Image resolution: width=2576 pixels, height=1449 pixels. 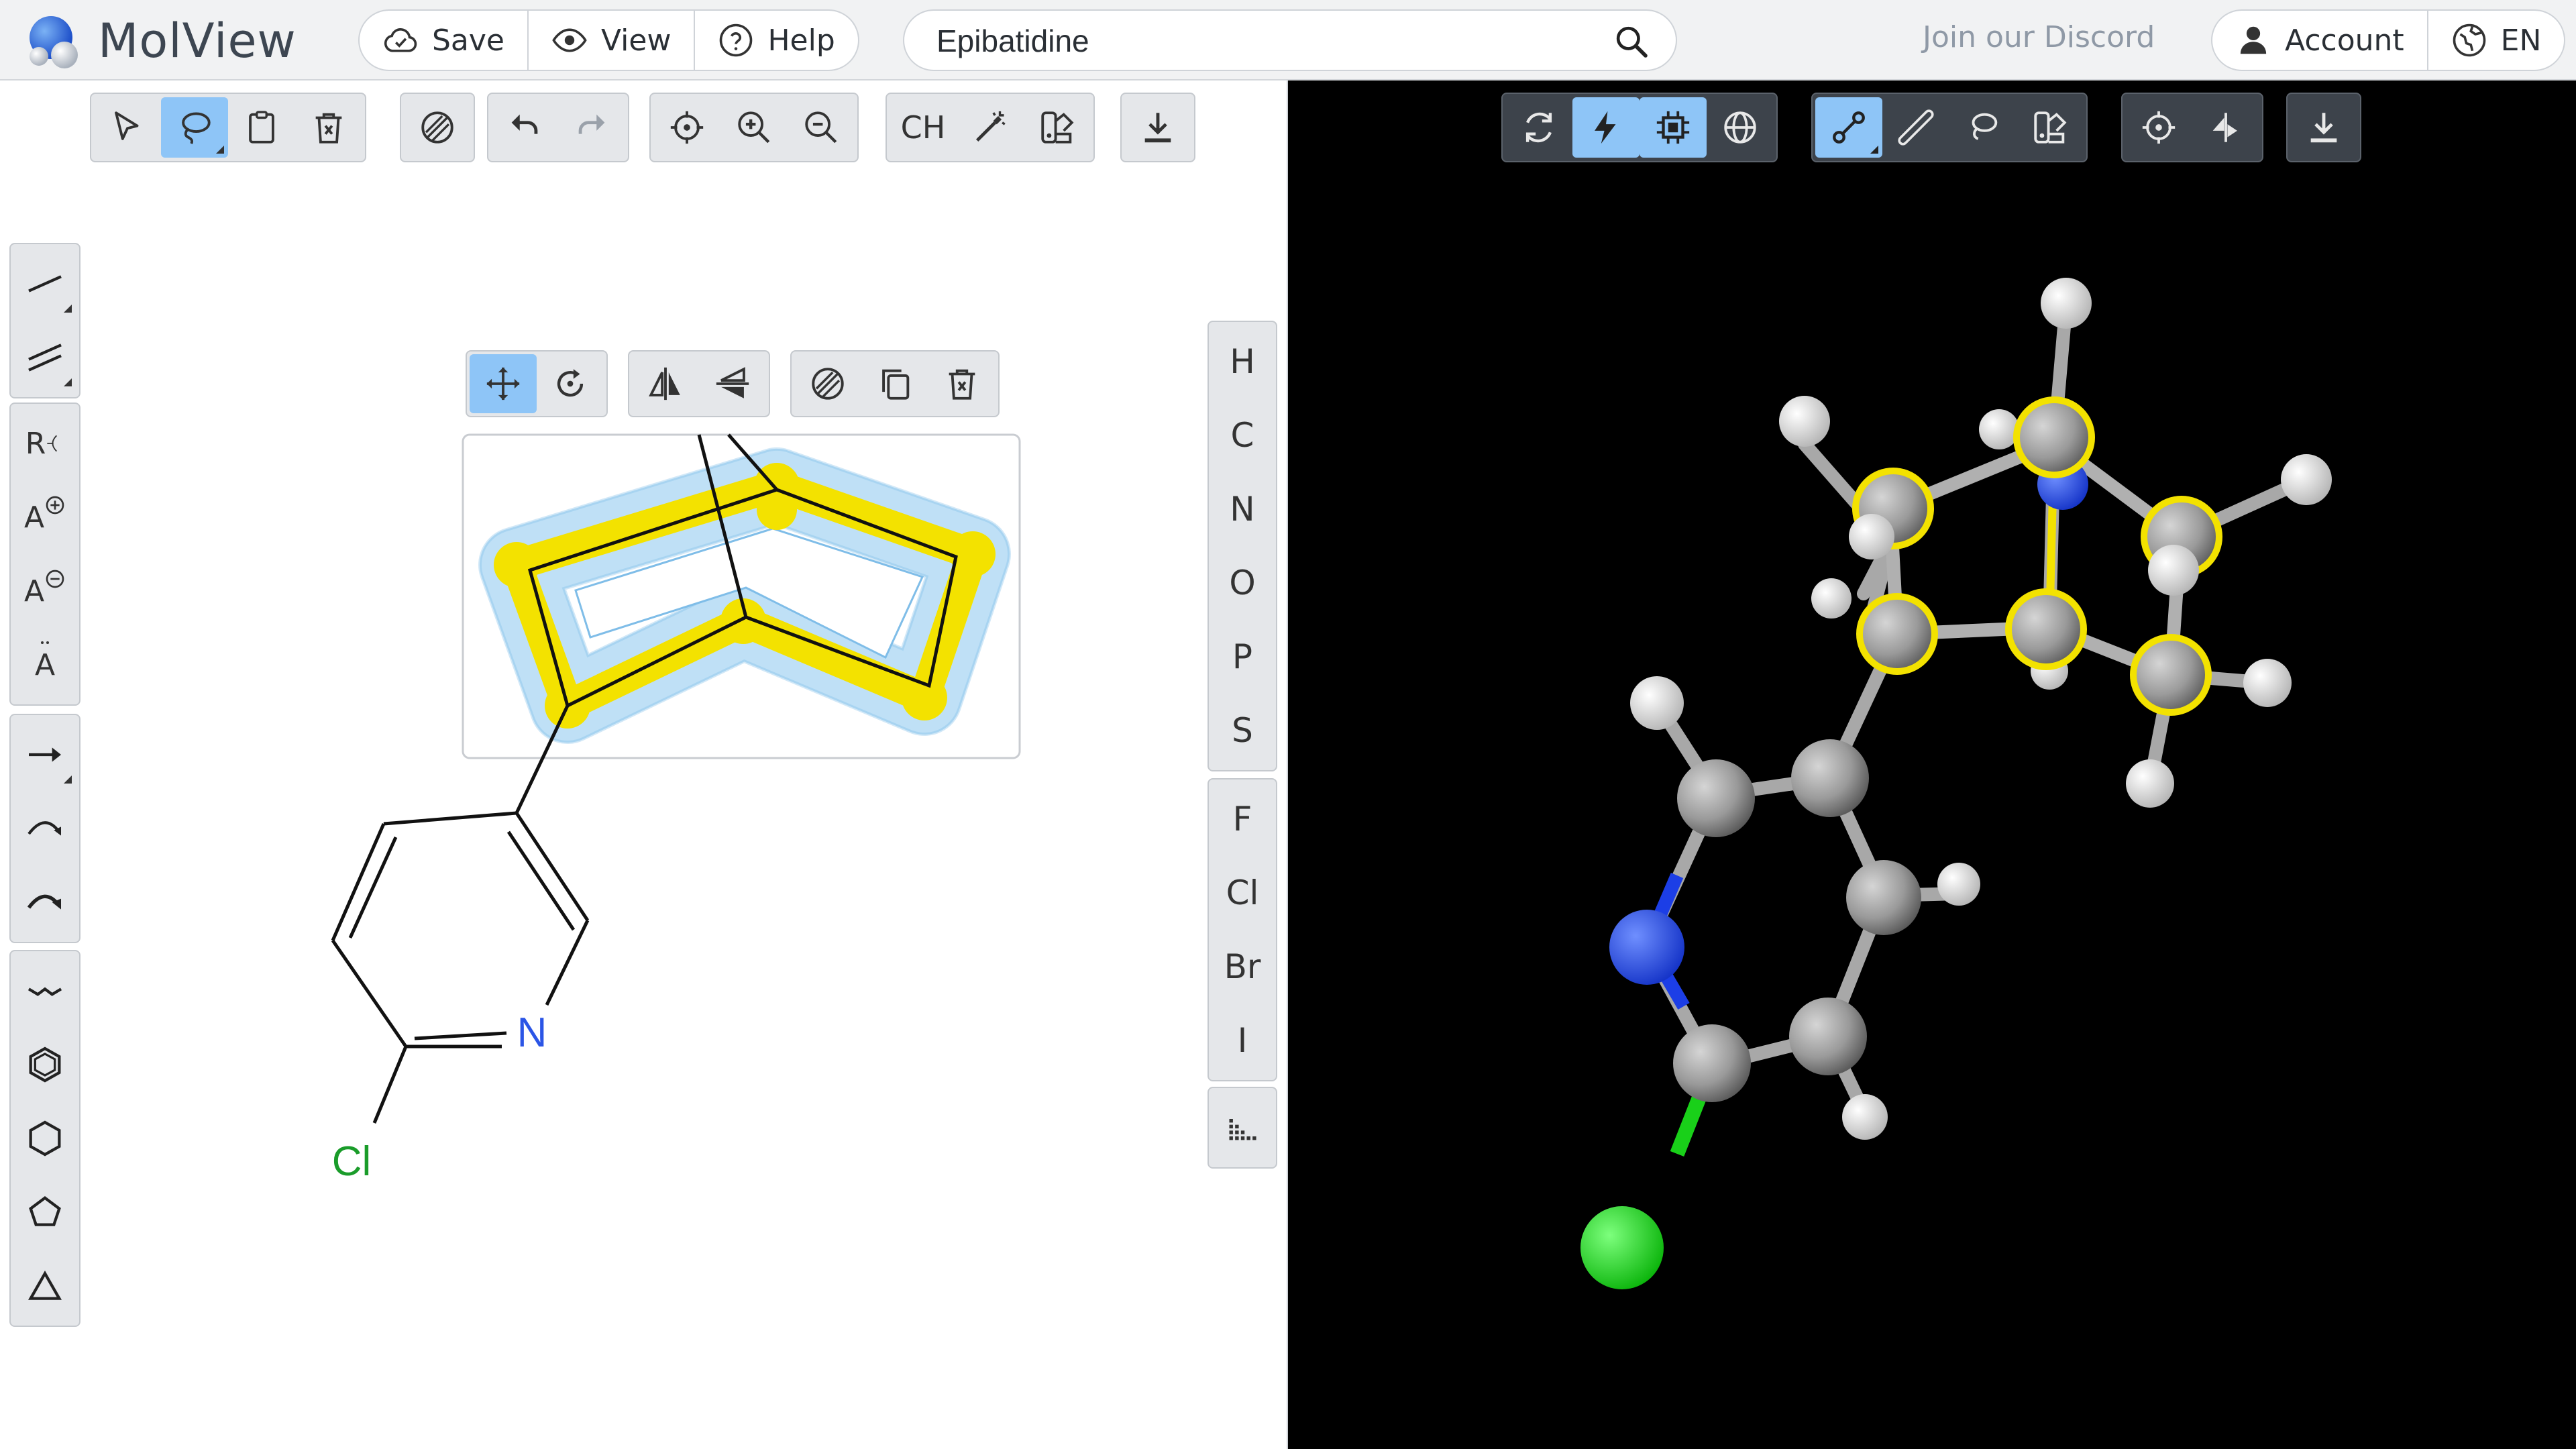 I want to click on reset-rotation-button, so click(x=1538, y=127).